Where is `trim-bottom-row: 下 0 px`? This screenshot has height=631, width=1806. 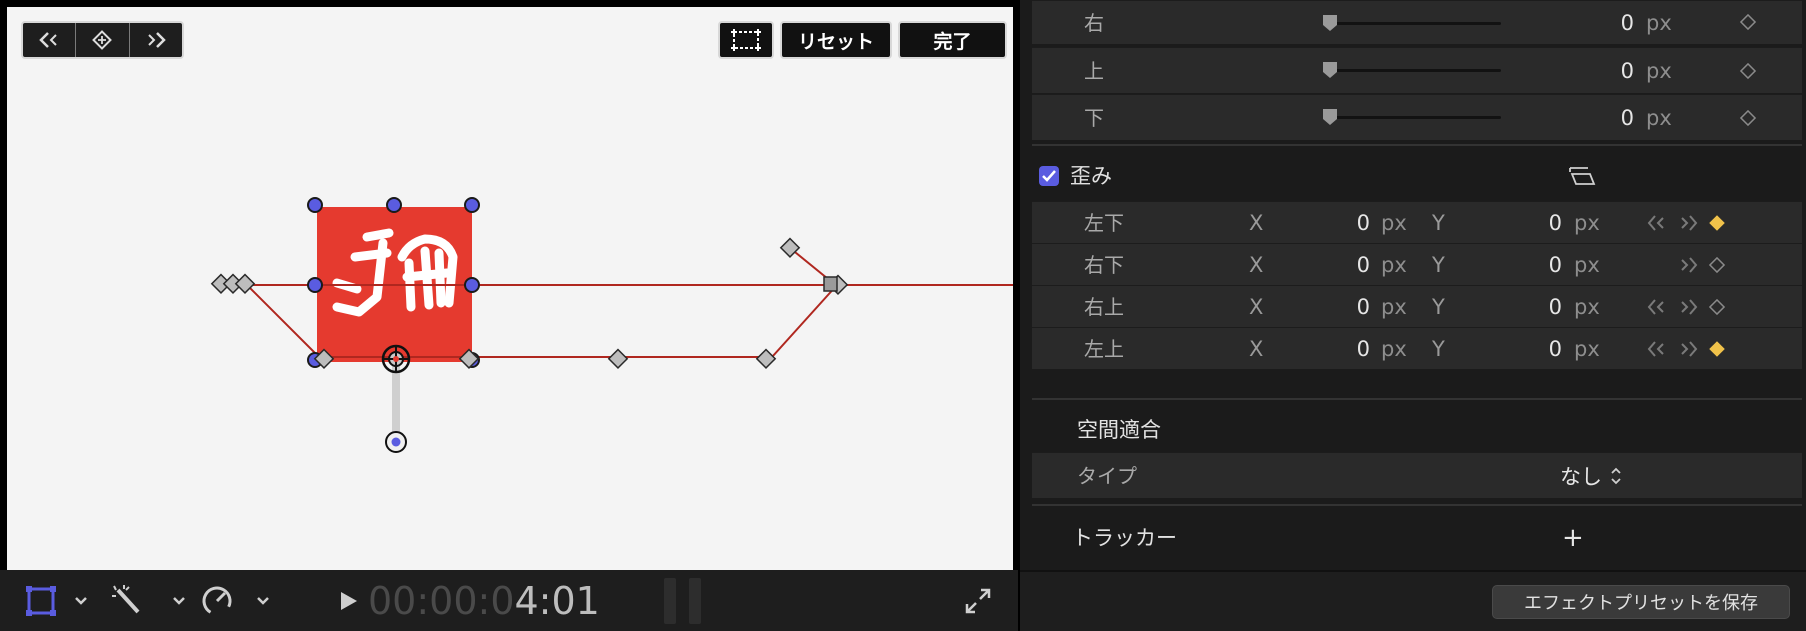
trim-bottom-row: 下 0 px is located at coordinates (1417, 117).